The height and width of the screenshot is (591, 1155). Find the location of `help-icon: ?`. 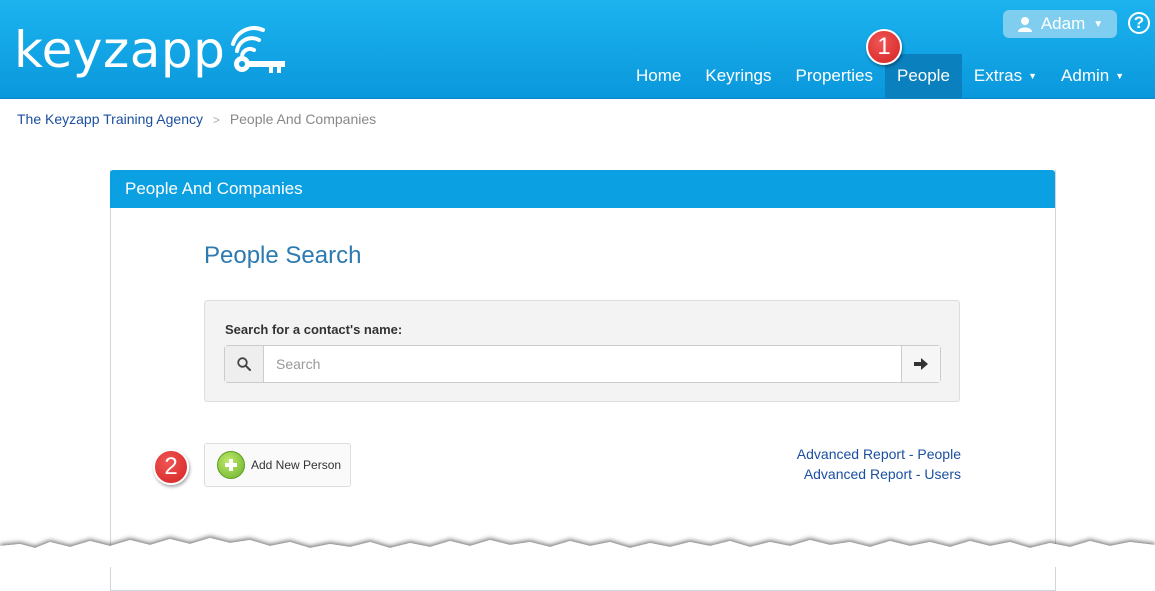

help-icon: ? is located at coordinates (1139, 23).